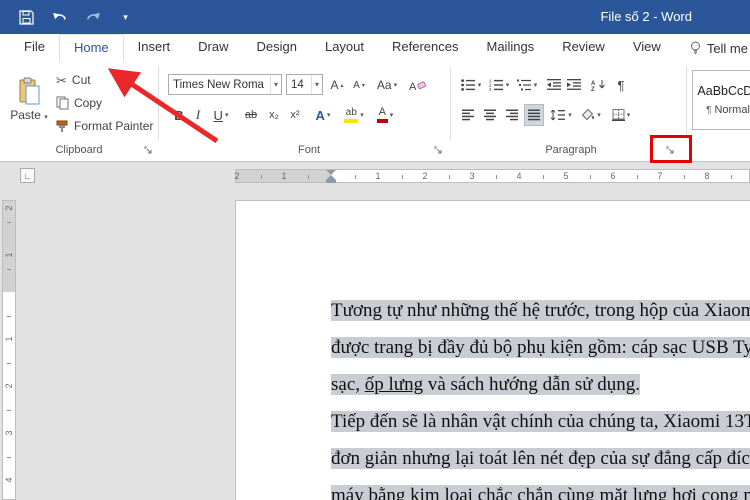 The image size is (750, 500). Describe the element at coordinates (274, 115) in the screenshot. I see `subscript-button: x₂` at that location.